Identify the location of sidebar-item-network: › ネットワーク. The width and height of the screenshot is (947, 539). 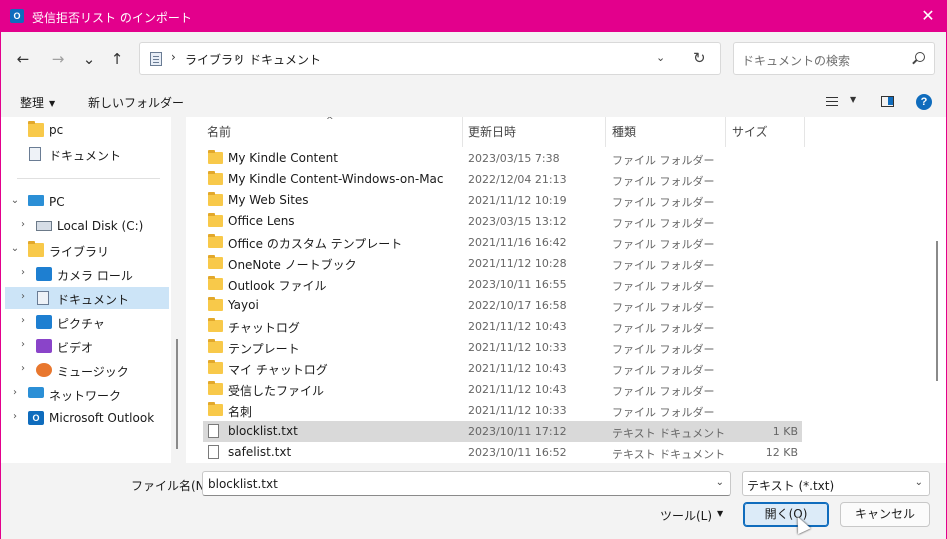
(87, 394).